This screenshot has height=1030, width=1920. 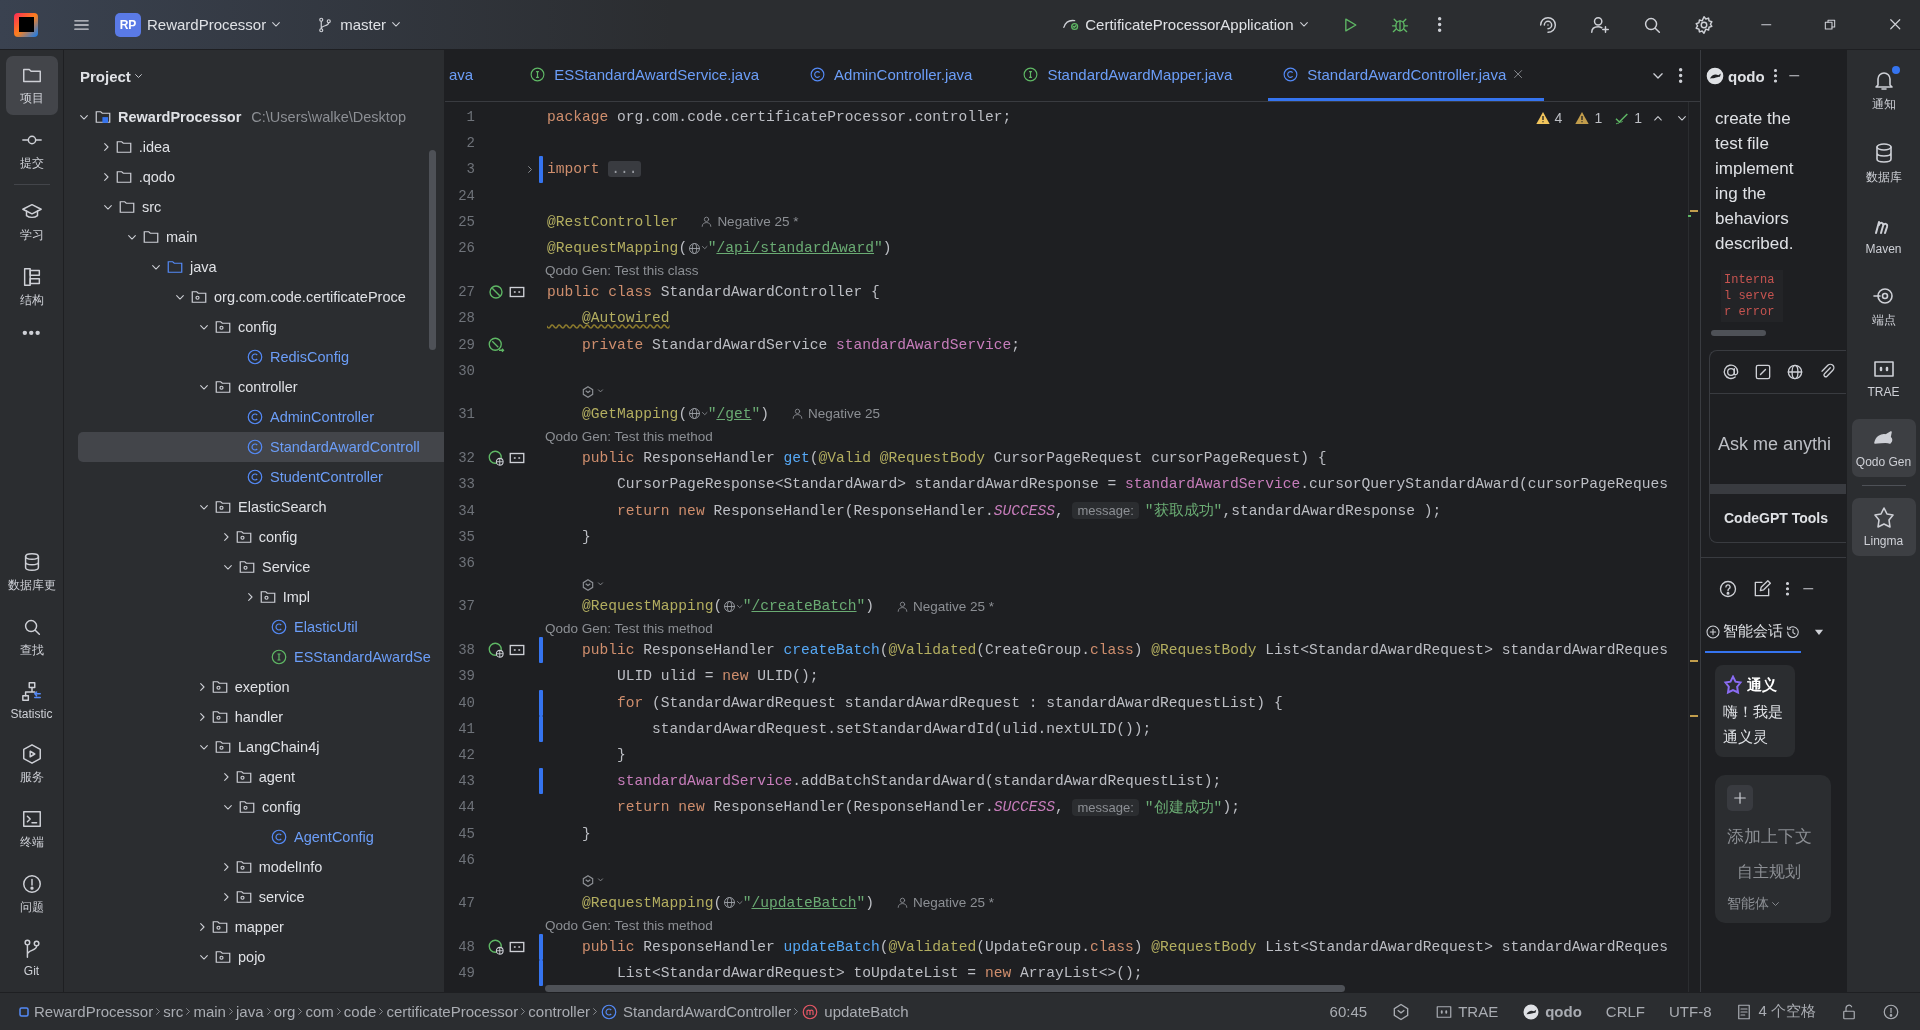 I want to click on tool-window-button: 查找, so click(x=31, y=637).